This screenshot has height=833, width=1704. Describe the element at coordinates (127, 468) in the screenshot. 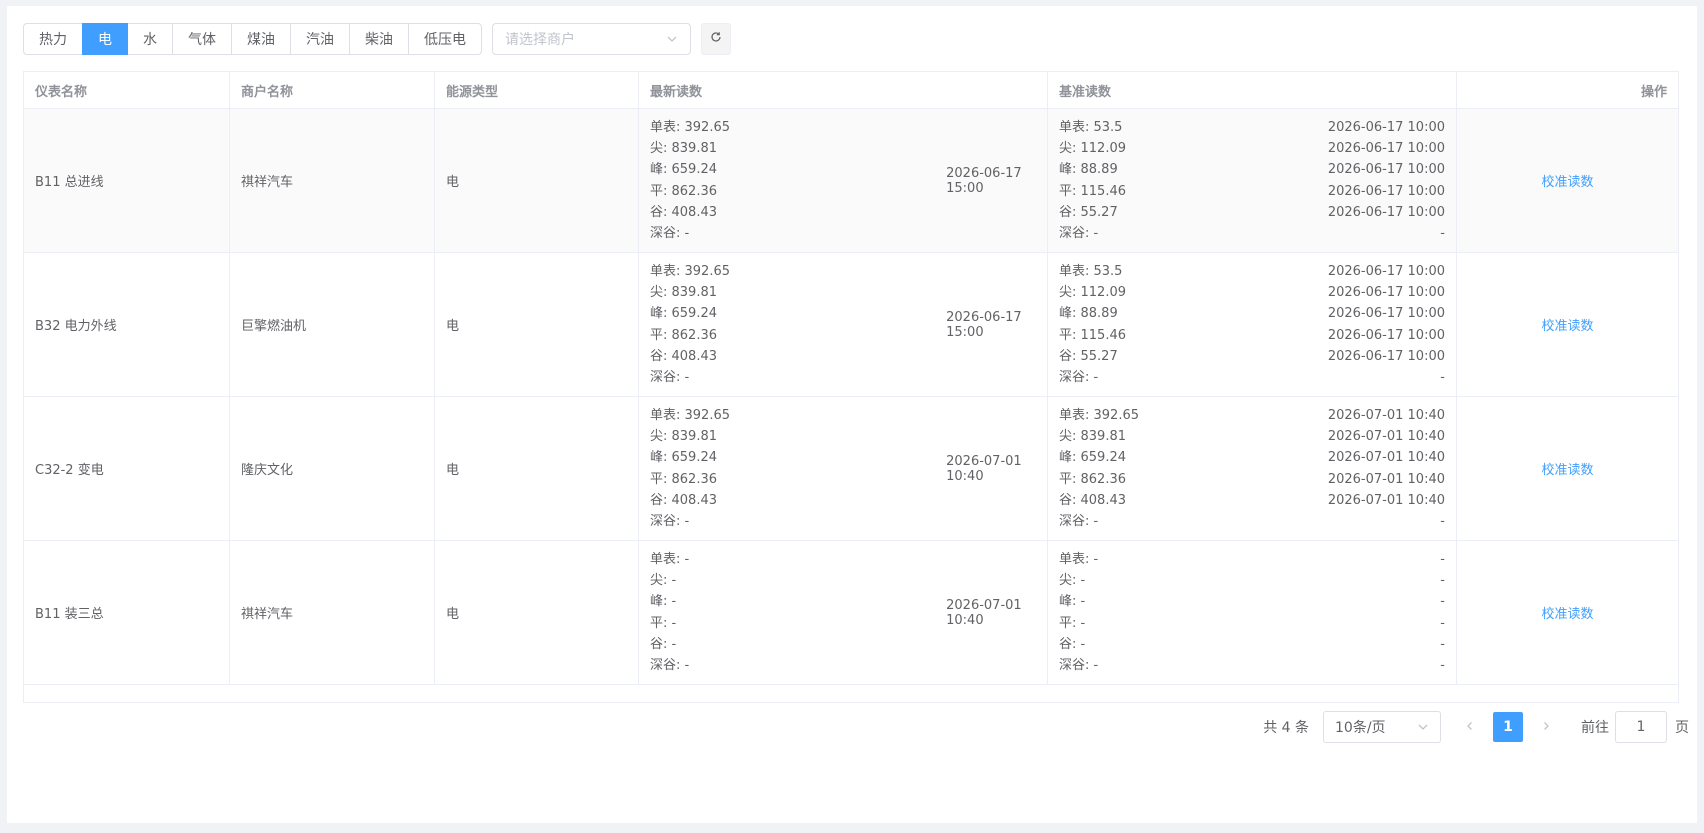

I see `meter-name-cell: C32-2 变电` at that location.